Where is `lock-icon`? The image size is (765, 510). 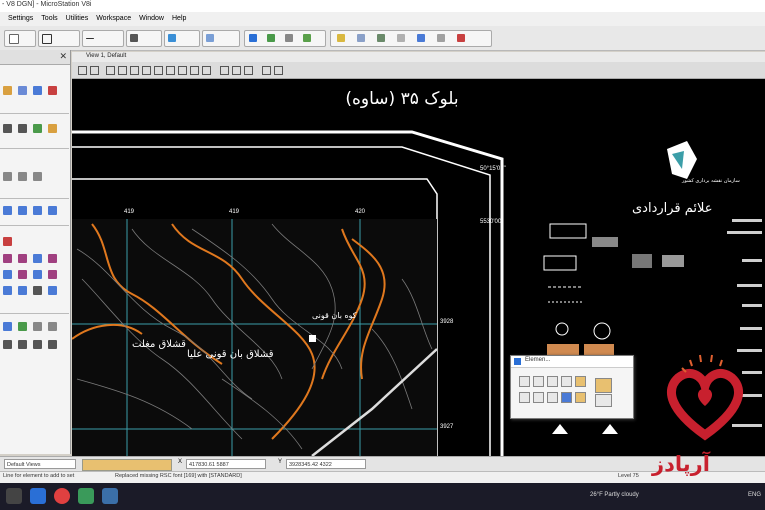 lock-icon is located at coordinates (52, 290).